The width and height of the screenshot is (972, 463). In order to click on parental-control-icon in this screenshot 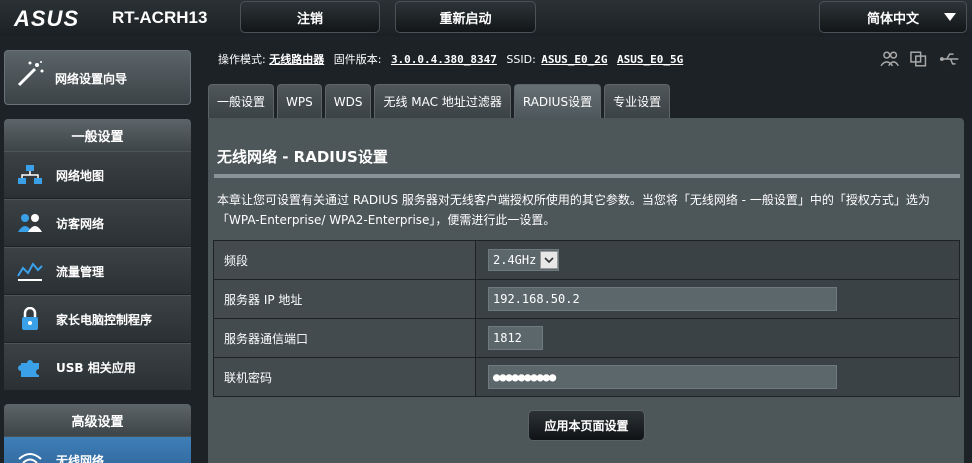, I will do `click(30, 319)`.